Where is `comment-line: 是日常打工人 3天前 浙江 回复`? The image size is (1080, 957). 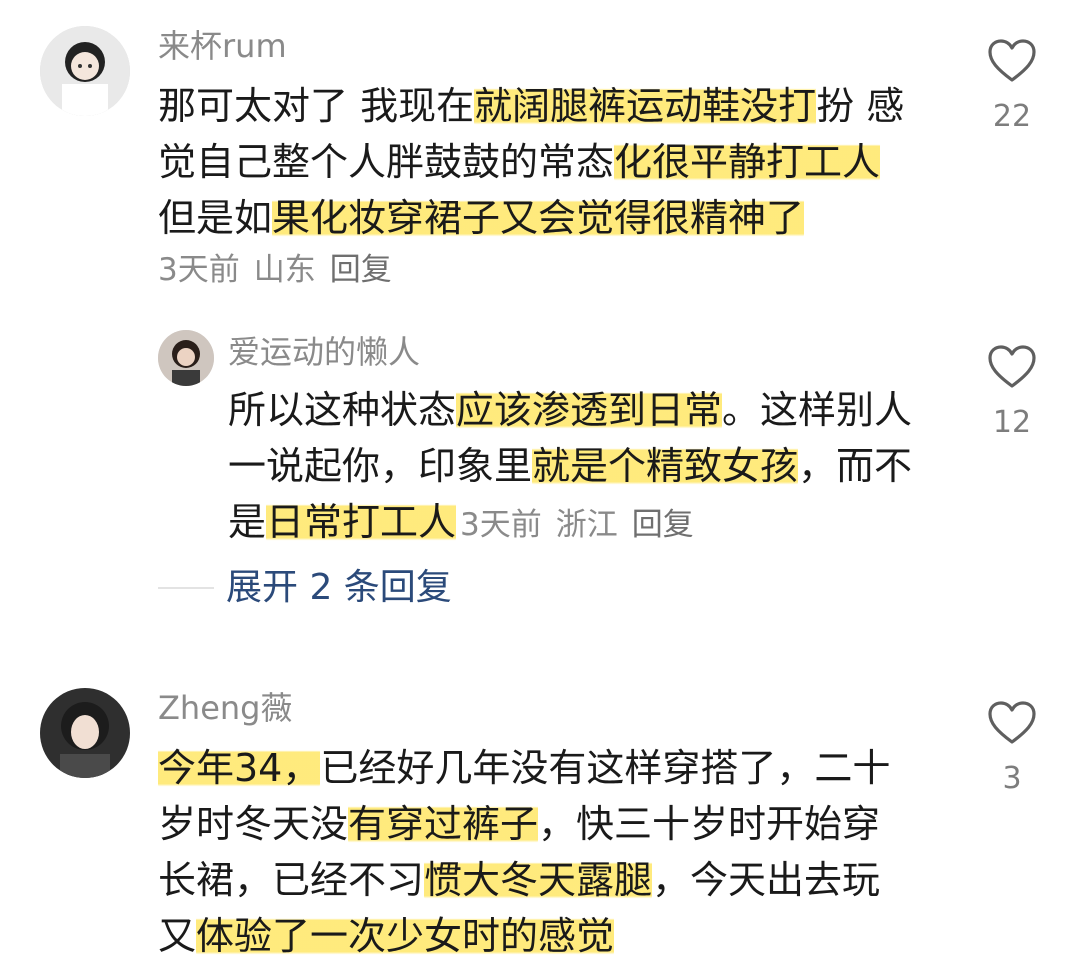 comment-line: 是日常打工人 3天前 浙江 回复 is located at coordinates (570, 522).